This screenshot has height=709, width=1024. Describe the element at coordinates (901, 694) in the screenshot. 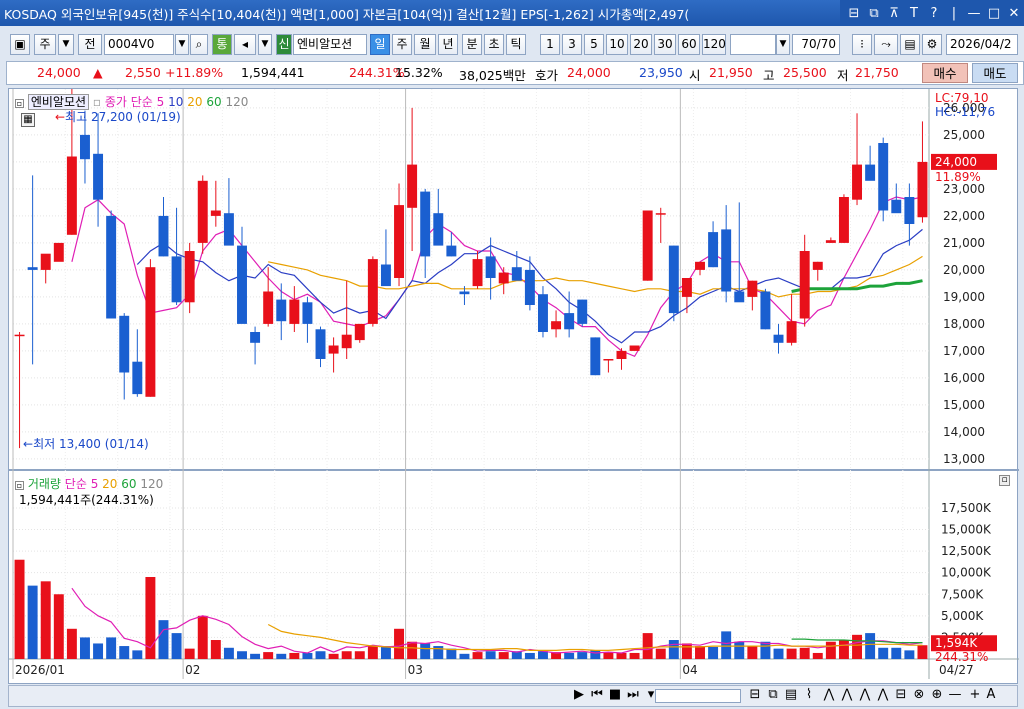

I see `scroll-tool-icon-13: ⊟` at that location.